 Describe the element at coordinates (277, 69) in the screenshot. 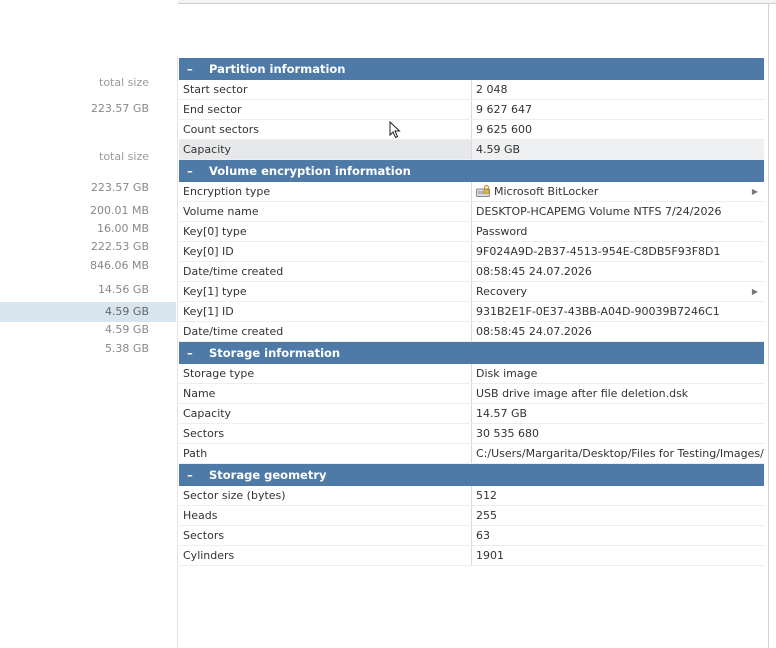

I see `section-title: Partition information` at that location.